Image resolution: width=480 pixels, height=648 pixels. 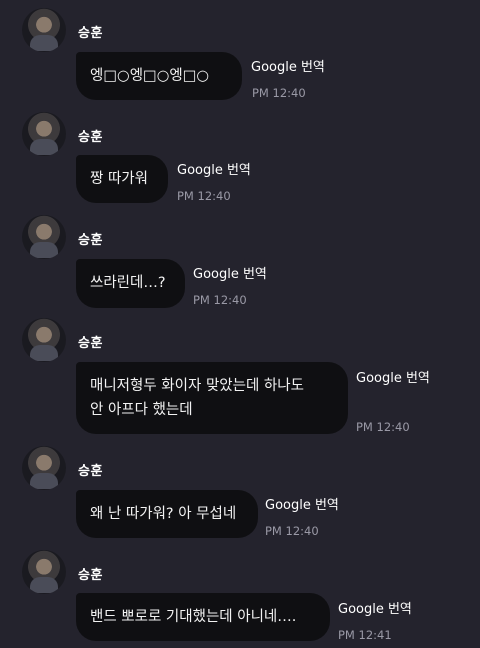 What do you see at coordinates (122, 179) in the screenshot?
I see `message-bubble: 짱 따가워` at bounding box center [122, 179].